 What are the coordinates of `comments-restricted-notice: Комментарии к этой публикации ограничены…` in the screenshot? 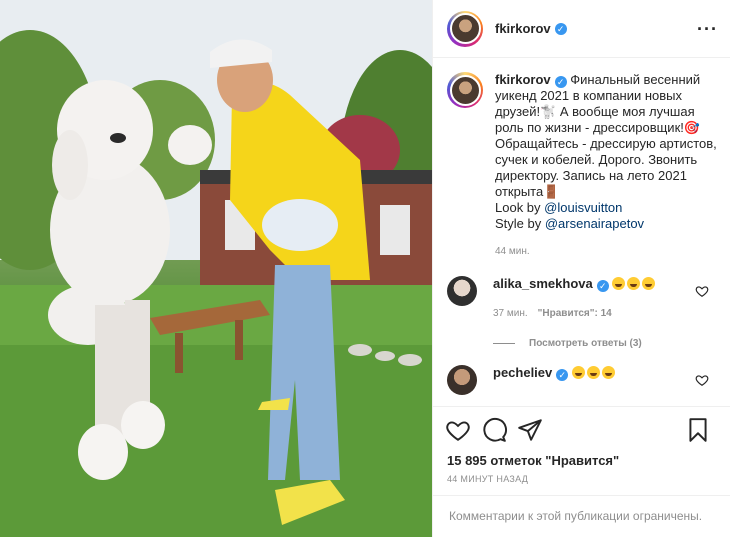 It's located at (581, 516).